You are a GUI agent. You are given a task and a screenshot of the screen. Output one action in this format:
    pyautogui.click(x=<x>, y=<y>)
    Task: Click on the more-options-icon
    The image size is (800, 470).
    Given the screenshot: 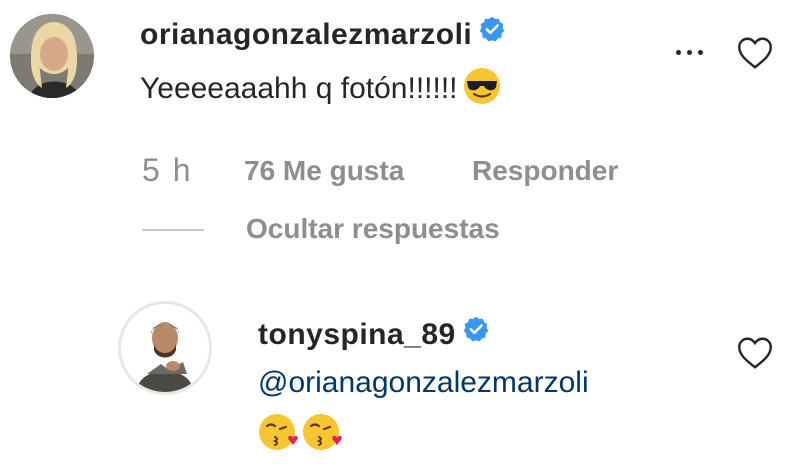 What is the action you would take?
    pyautogui.click(x=689, y=52)
    